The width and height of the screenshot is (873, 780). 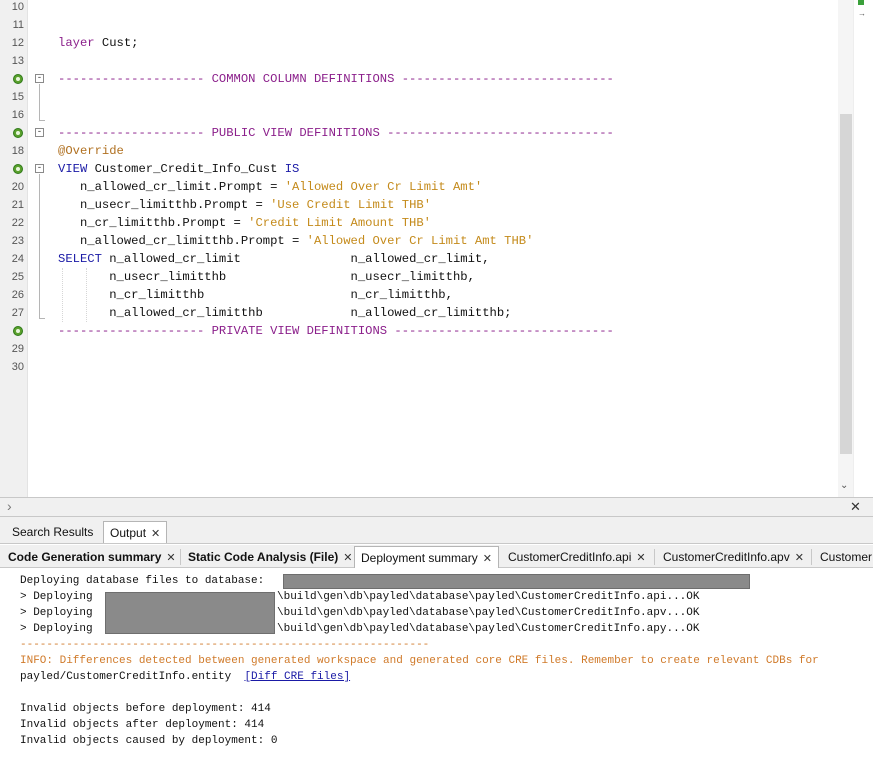 I want to click on redacted-database, so click(x=516, y=581).